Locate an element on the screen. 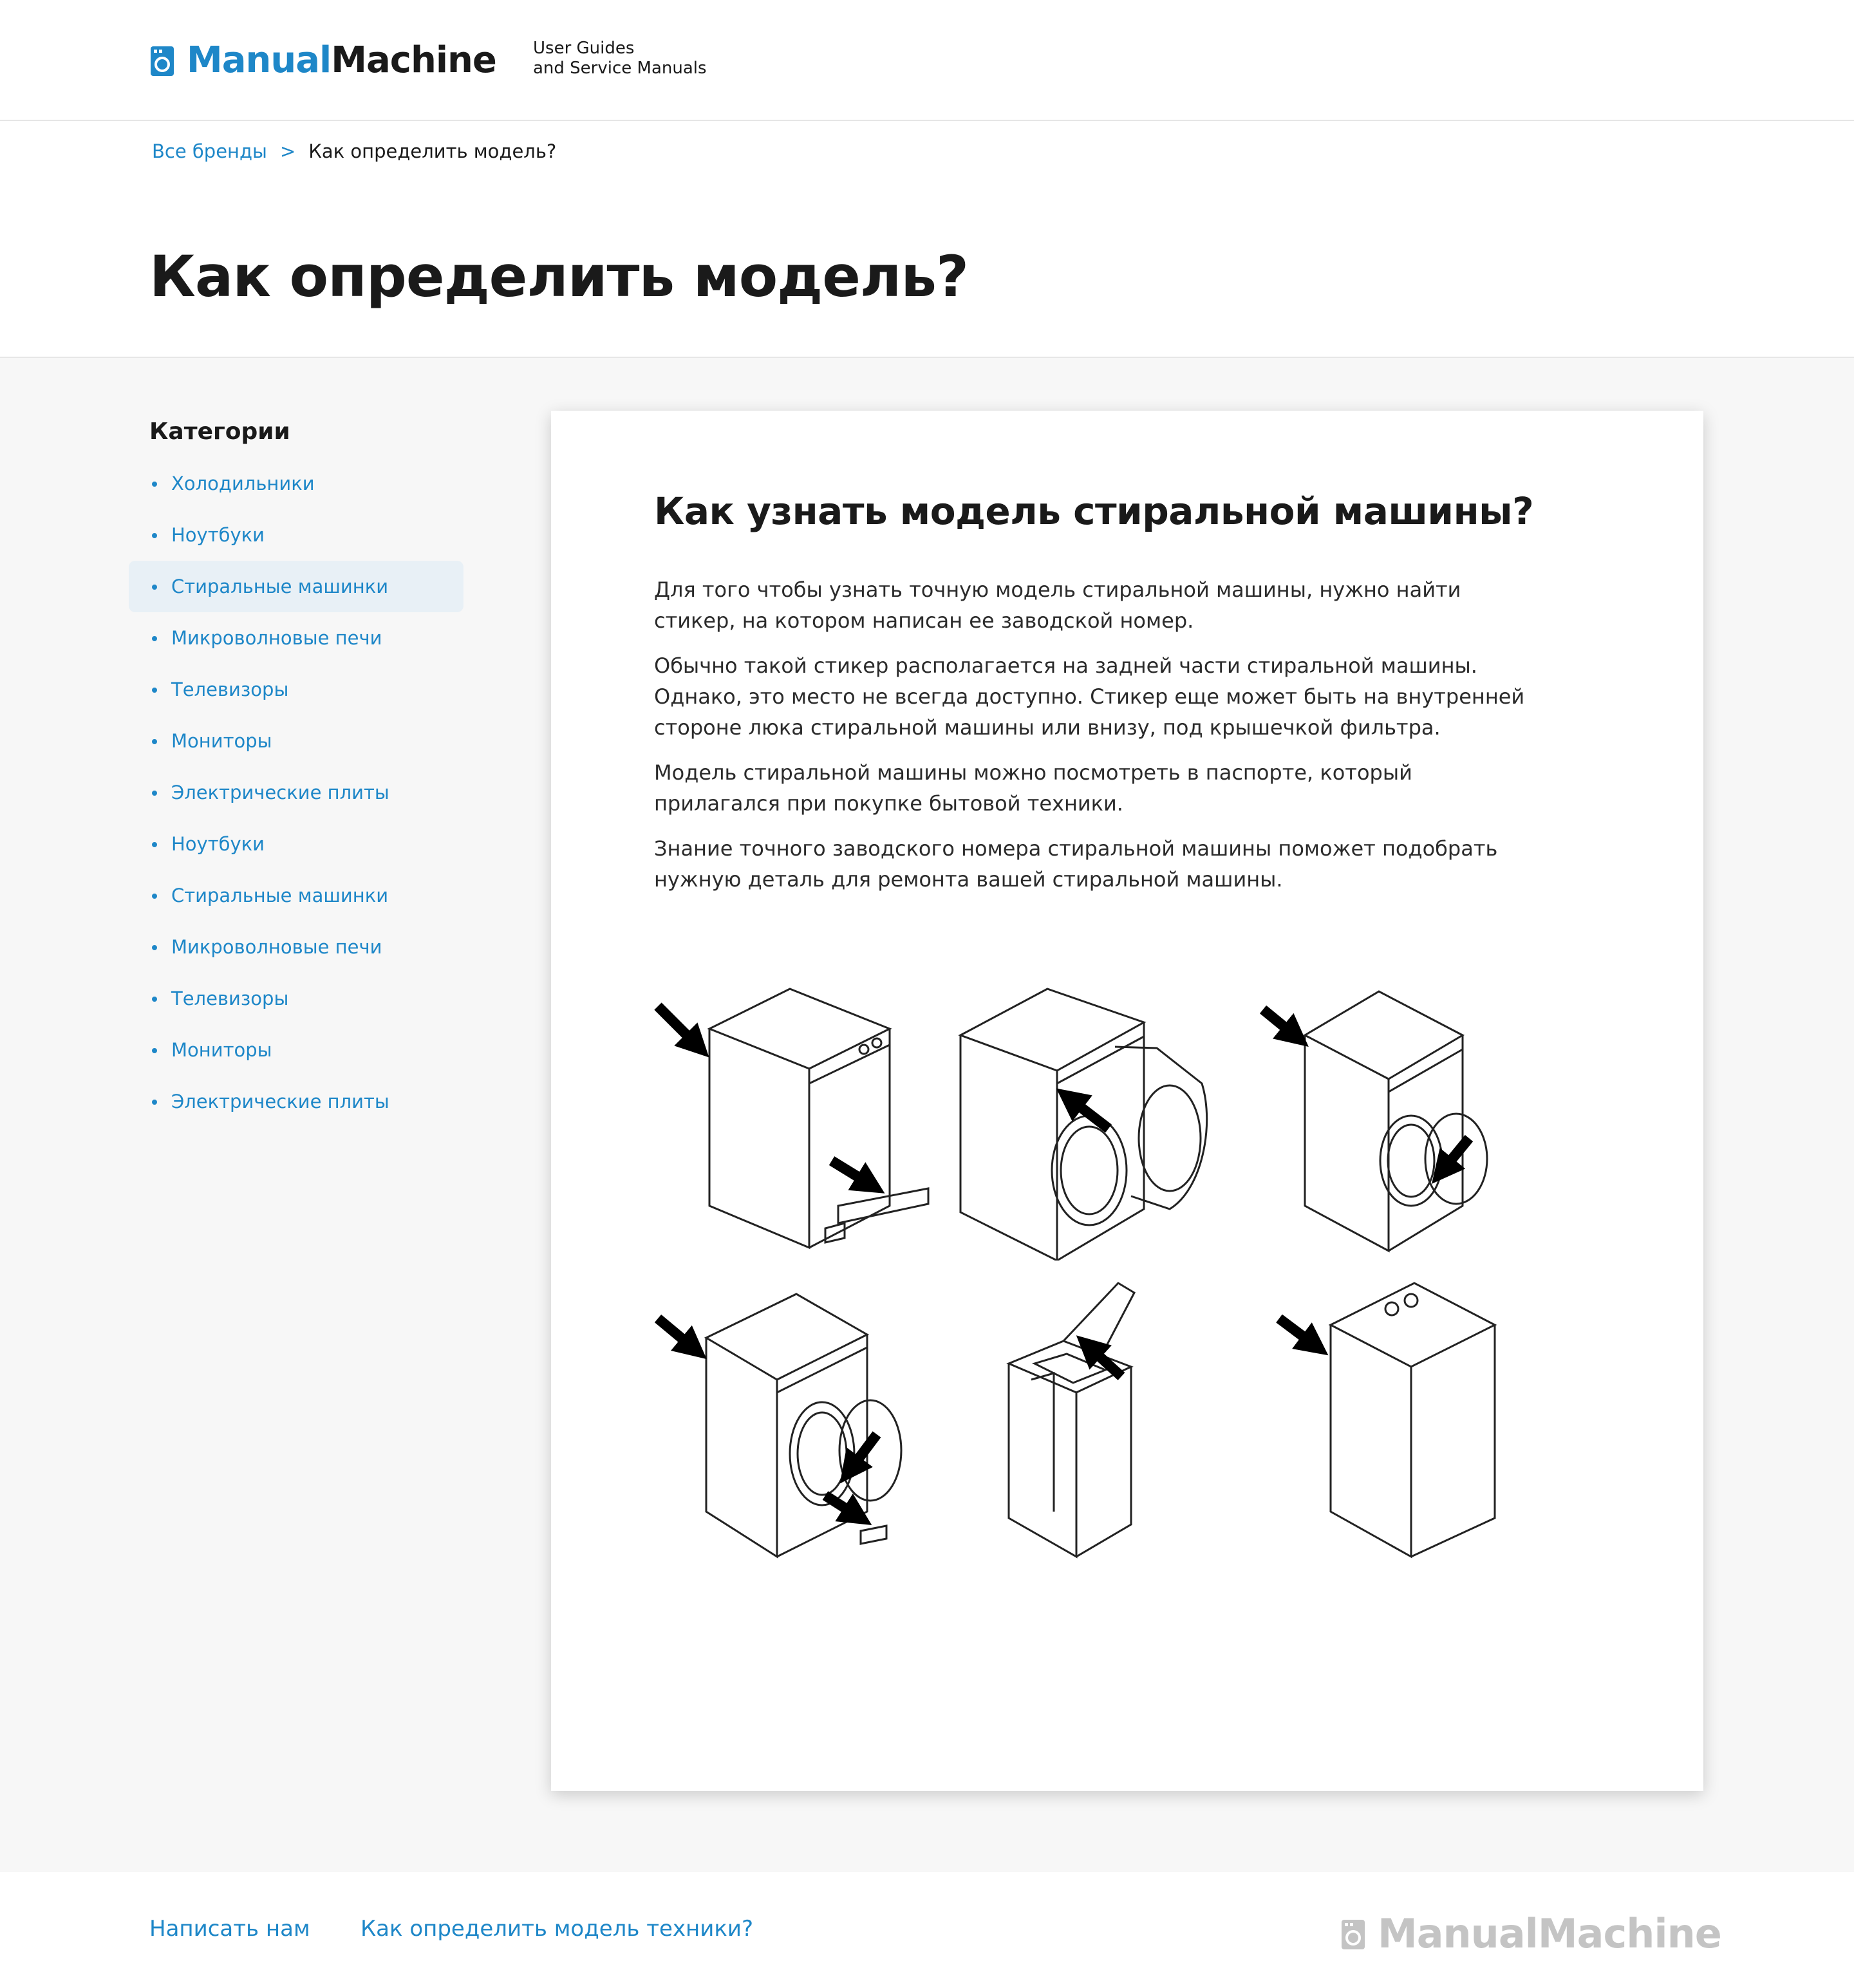  illustration-door-sticker is located at coordinates (1092, 1119).